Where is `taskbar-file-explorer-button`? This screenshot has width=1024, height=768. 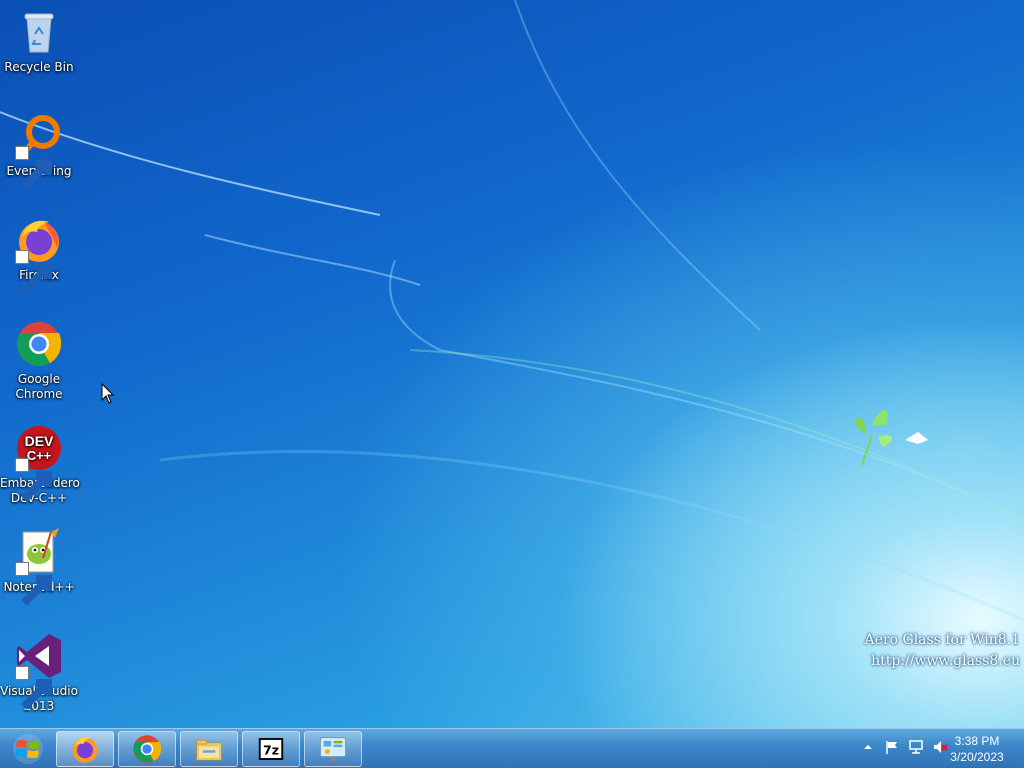
taskbar-file-explorer-button is located at coordinates (209, 749).